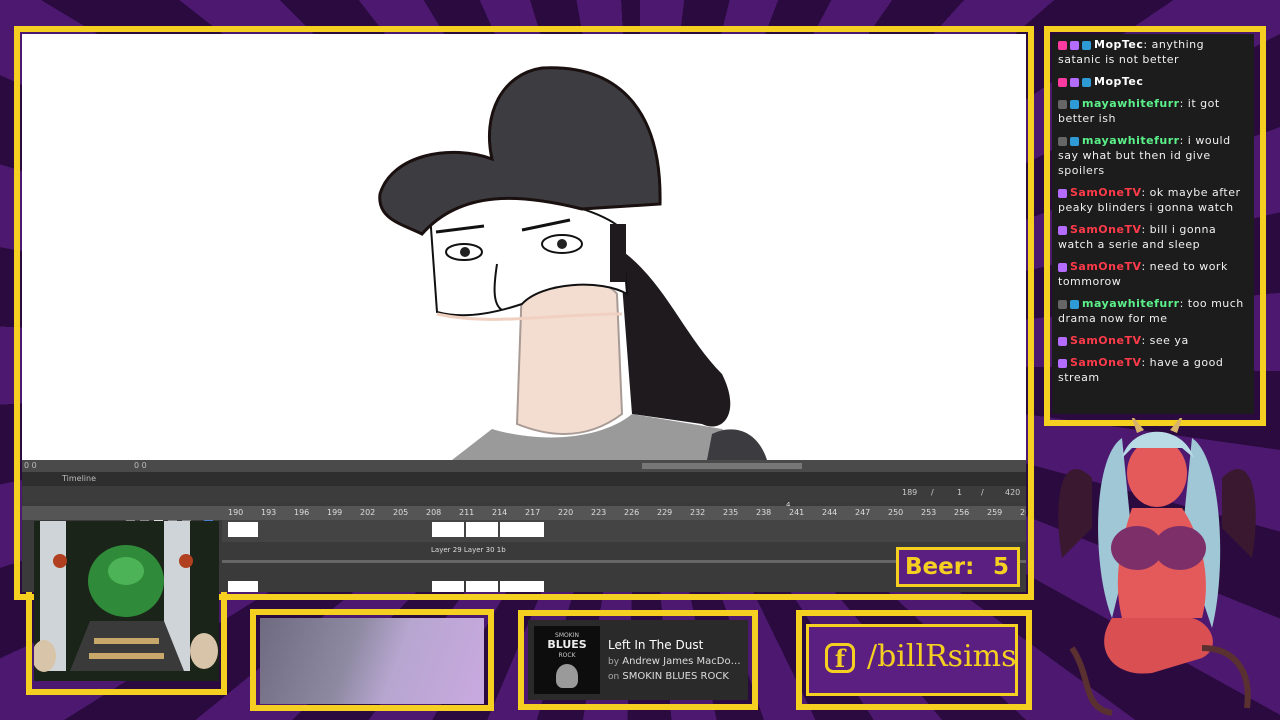 This screenshot has width=1280, height=720. Describe the element at coordinates (1023, 512) in the screenshot. I see `ruler-tick: 262` at that location.